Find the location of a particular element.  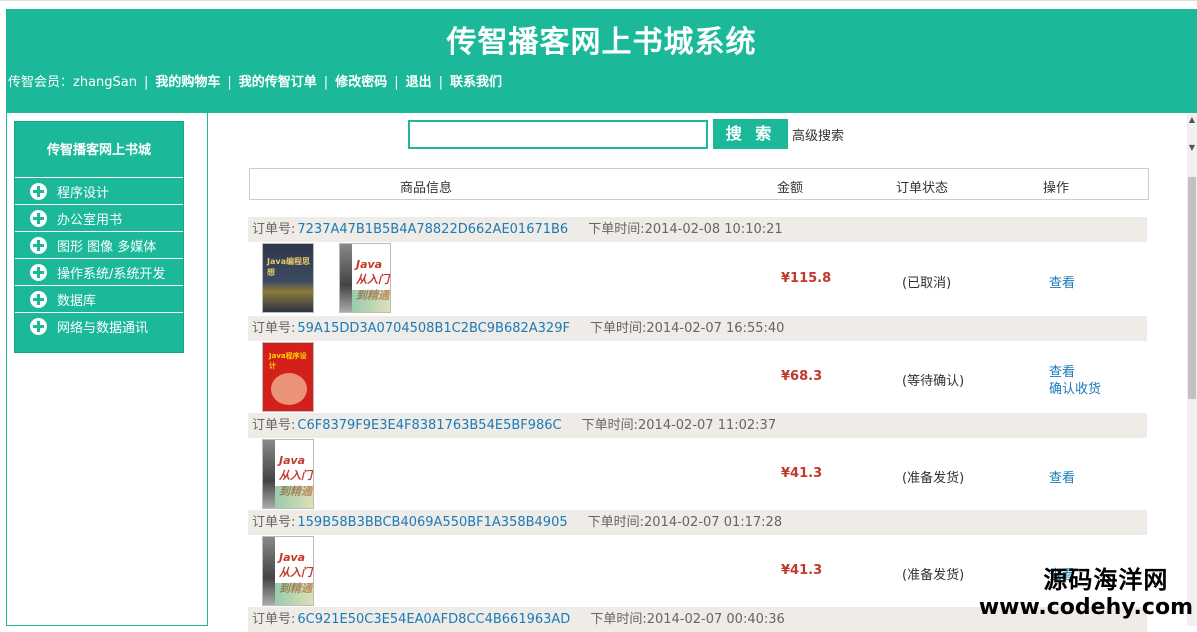

watermark-name: 源码海洋网 is located at coordinates (1106, 577).